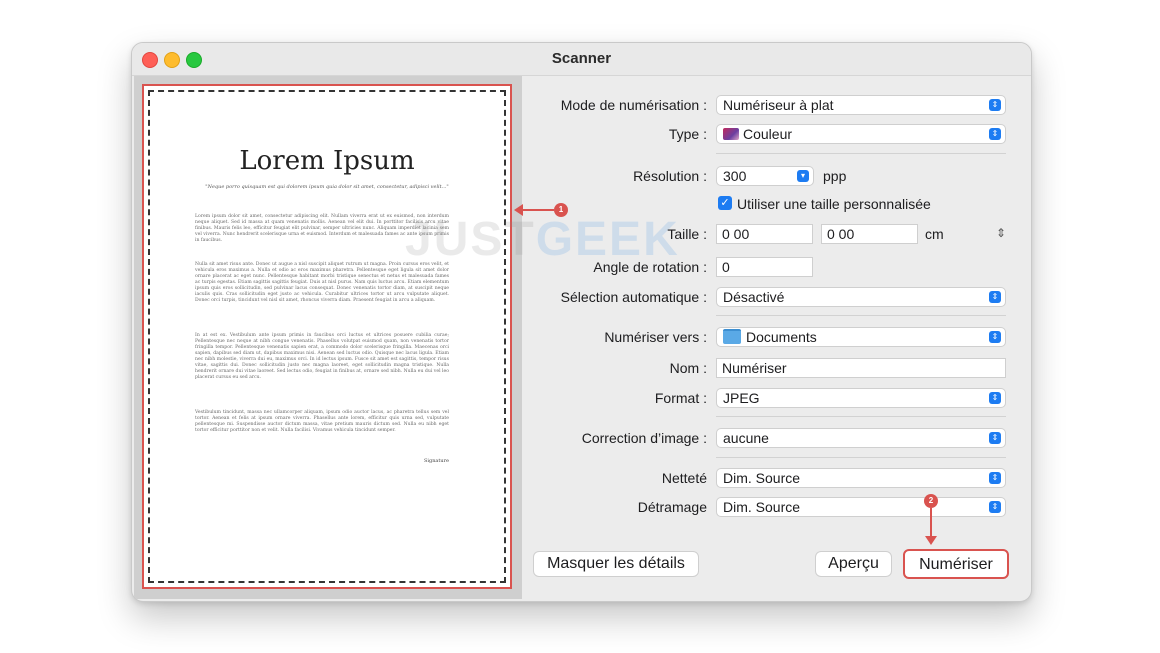 This screenshot has height=653, width=1160. Describe the element at coordinates (803, 176) in the screenshot. I see `chevron-down-icon: ▾` at that location.